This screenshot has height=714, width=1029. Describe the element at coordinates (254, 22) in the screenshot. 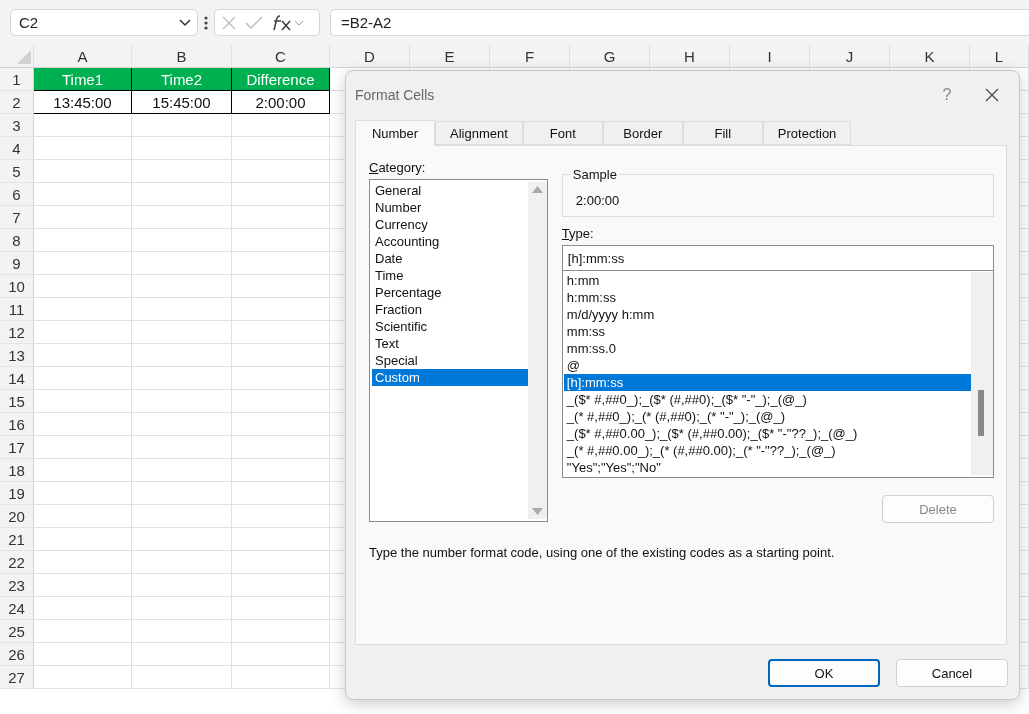

I see `check-icon` at that location.